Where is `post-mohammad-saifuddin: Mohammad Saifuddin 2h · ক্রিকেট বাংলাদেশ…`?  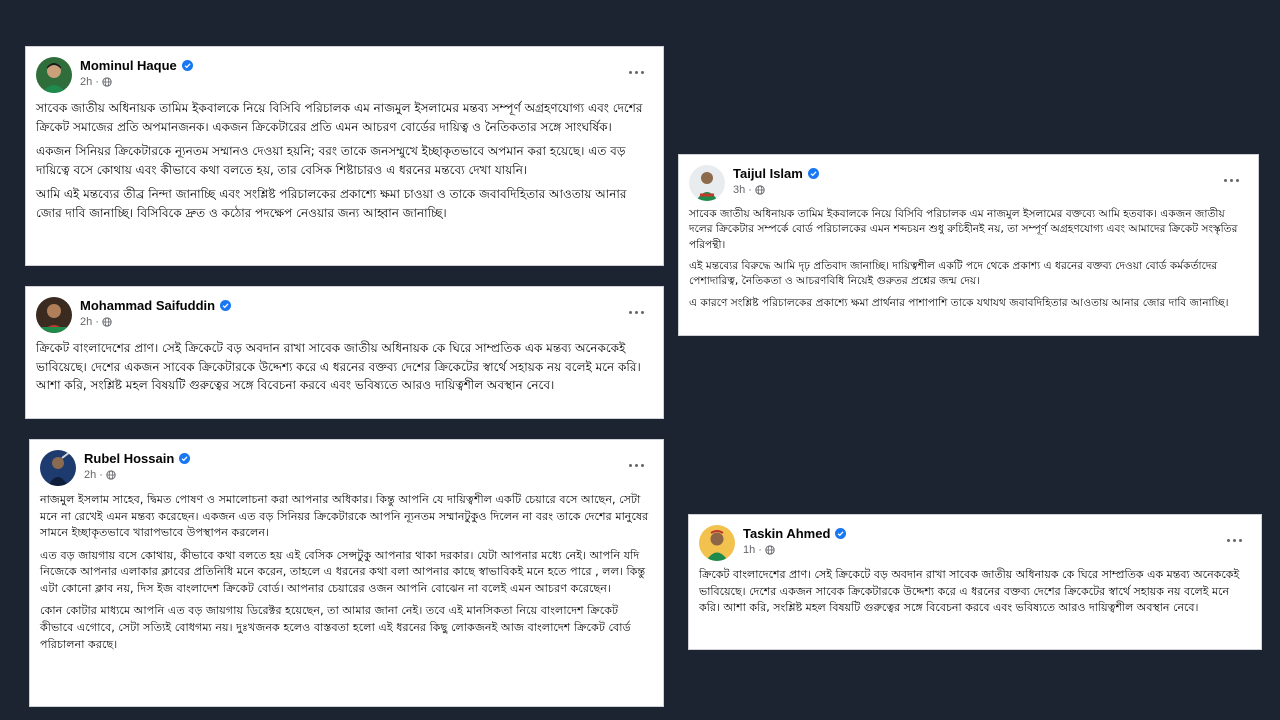 post-mohammad-saifuddin: Mohammad Saifuddin 2h · ক্রিকেট বাংলাদেশ… is located at coordinates (344, 352).